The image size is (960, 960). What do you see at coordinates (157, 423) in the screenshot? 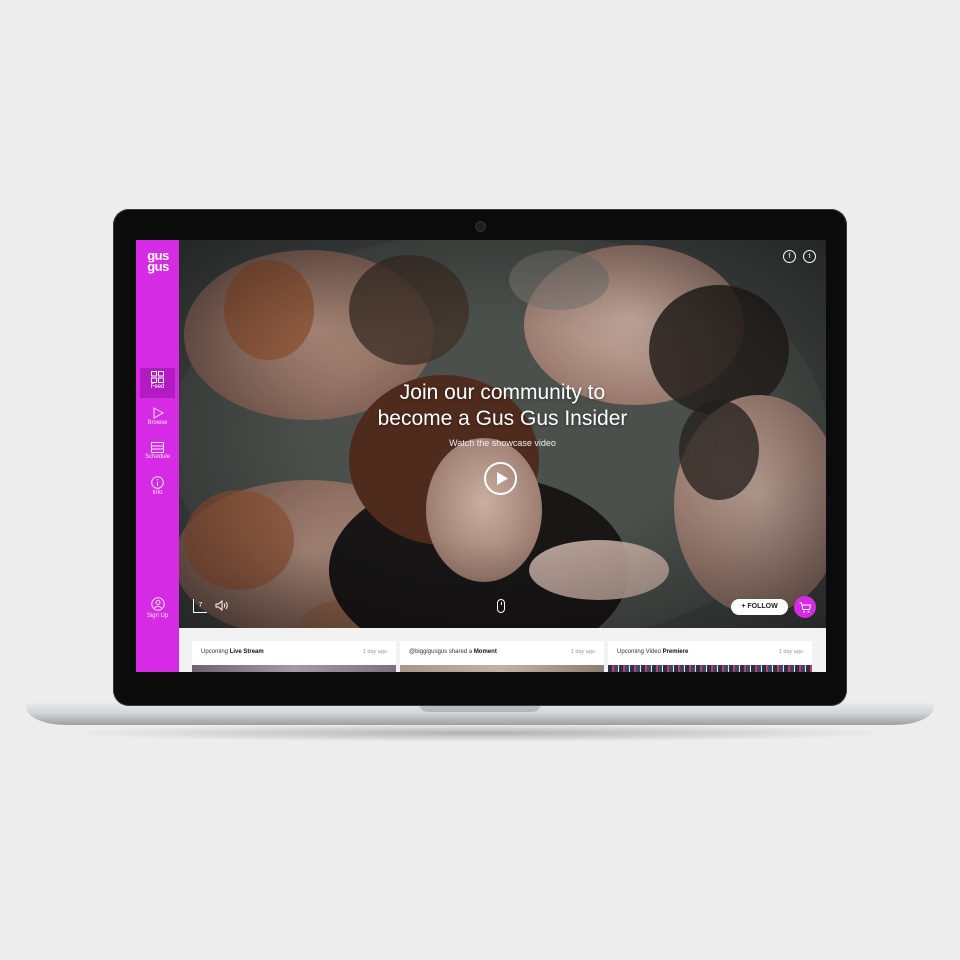
I see `sidebar-item-label: Browse` at bounding box center [157, 423].